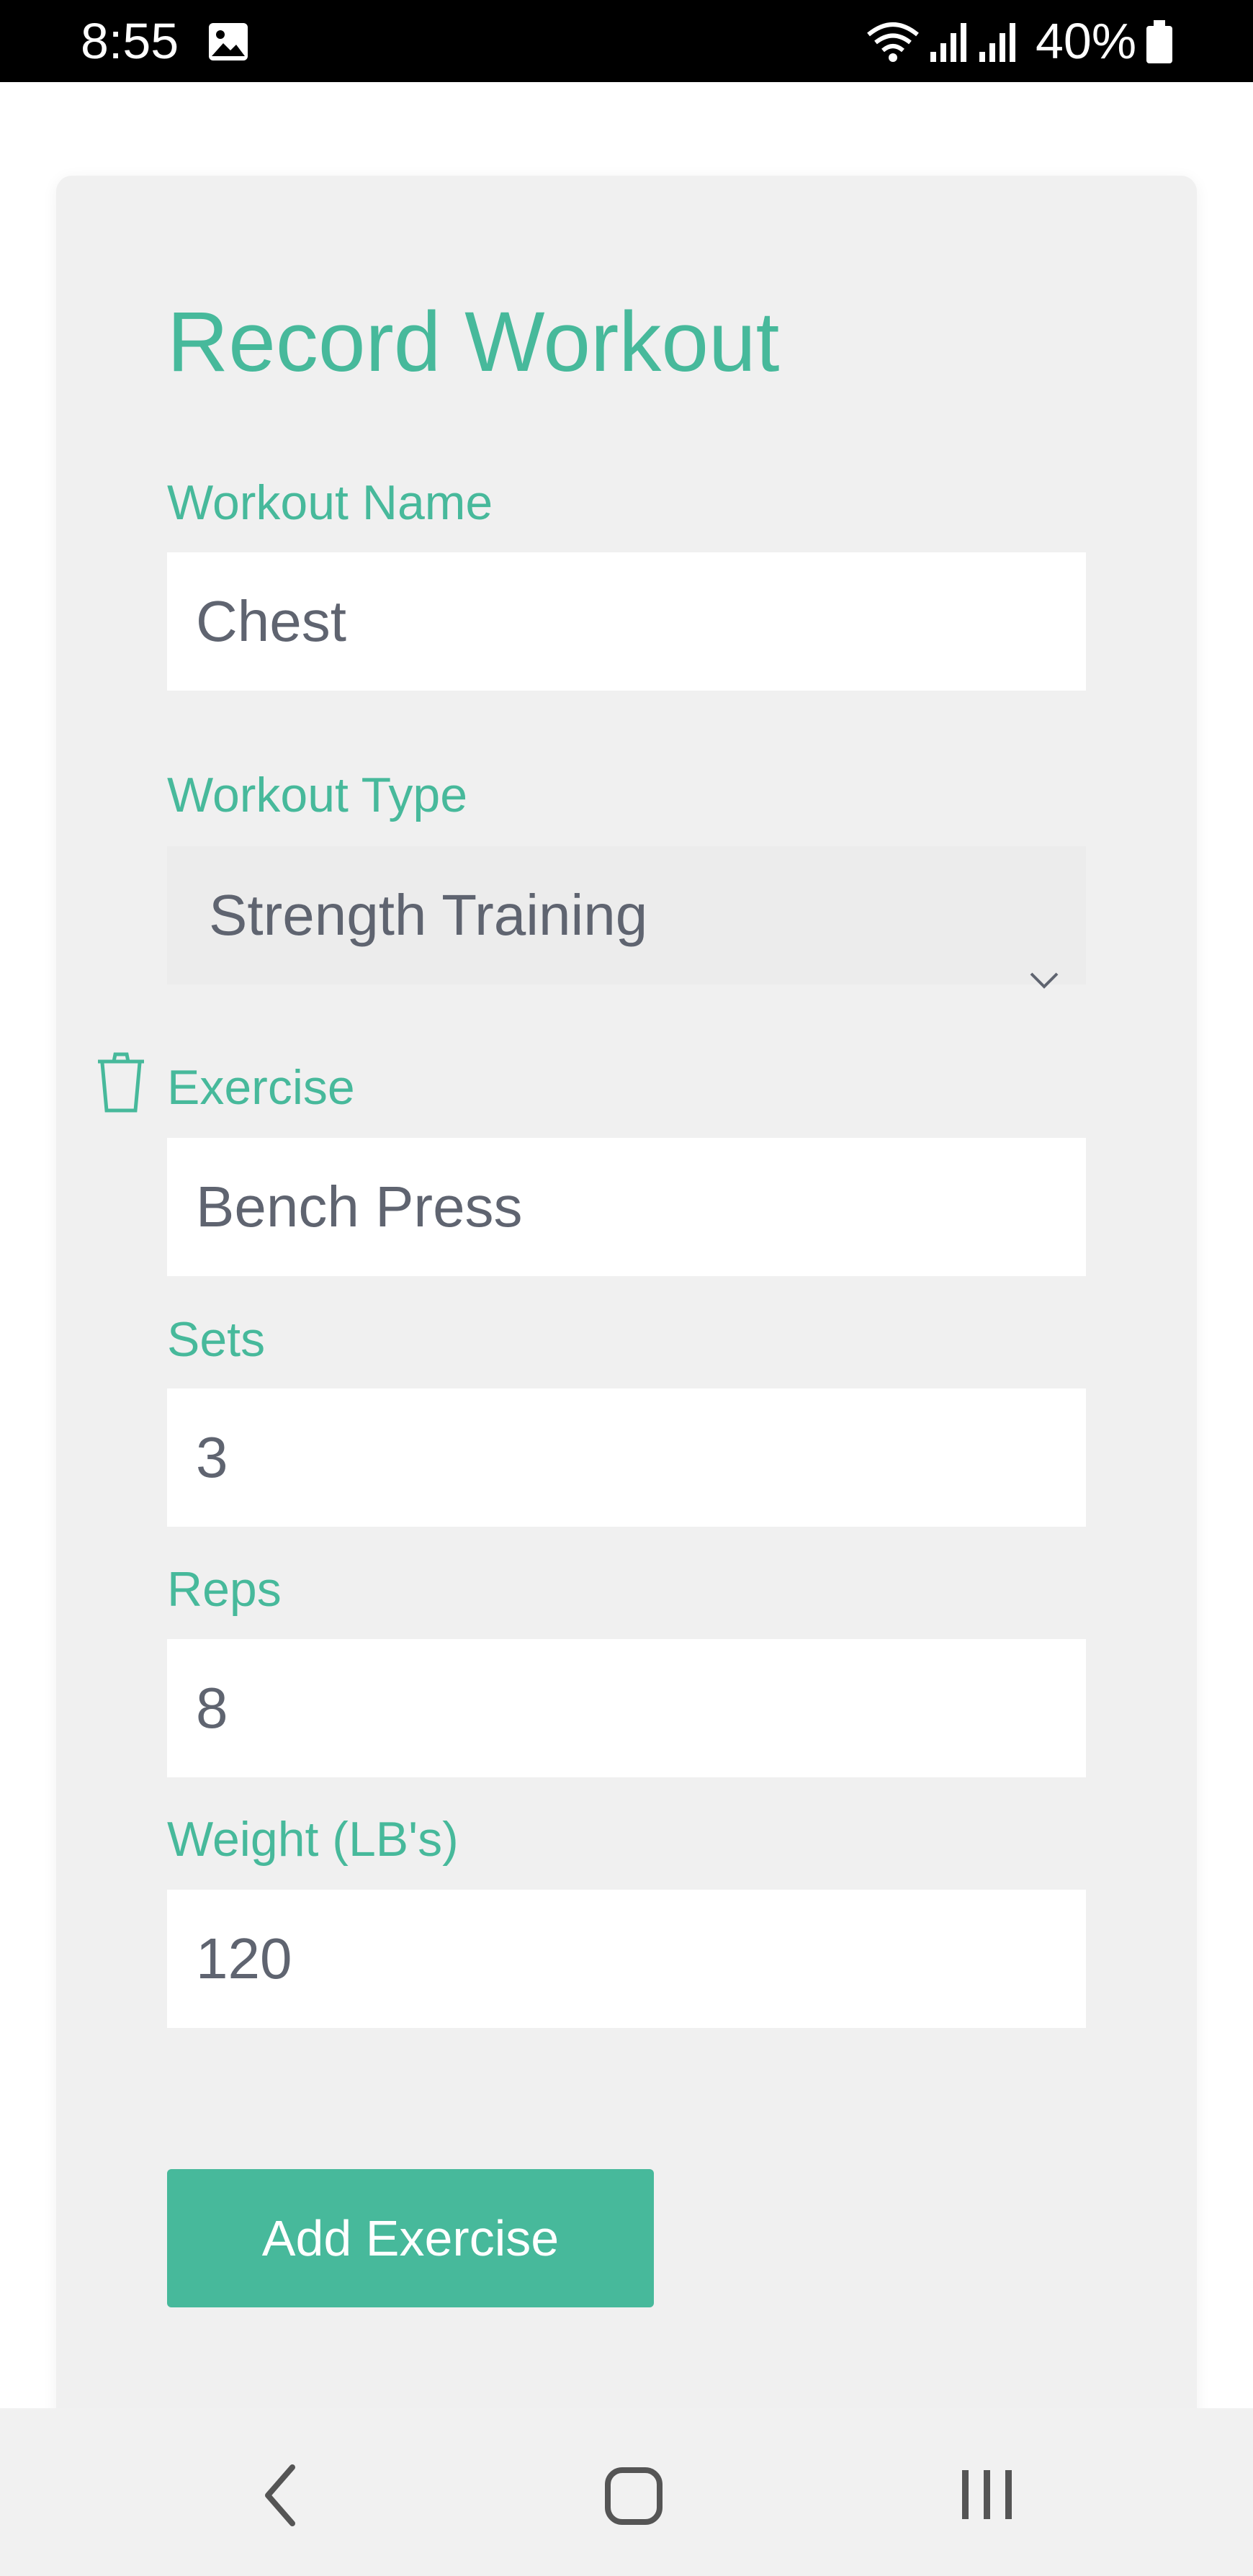 The width and height of the screenshot is (1253, 2576). I want to click on workout-name-label: Workout Name, so click(330, 502).